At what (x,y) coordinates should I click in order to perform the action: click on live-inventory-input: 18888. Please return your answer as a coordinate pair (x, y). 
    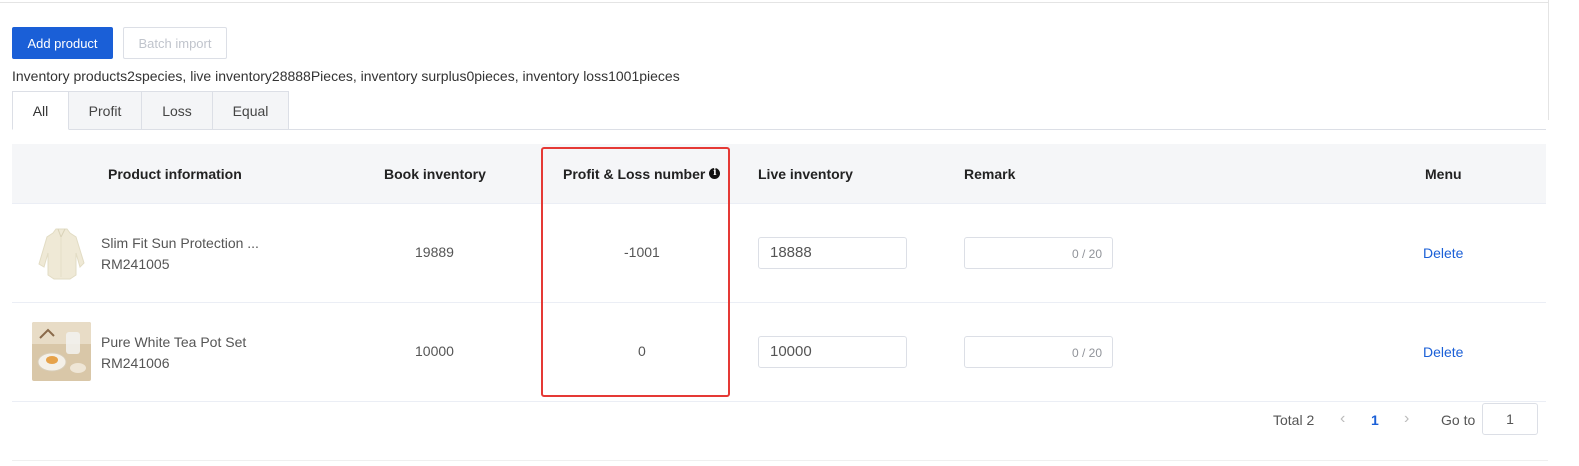
    Looking at the image, I should click on (832, 253).